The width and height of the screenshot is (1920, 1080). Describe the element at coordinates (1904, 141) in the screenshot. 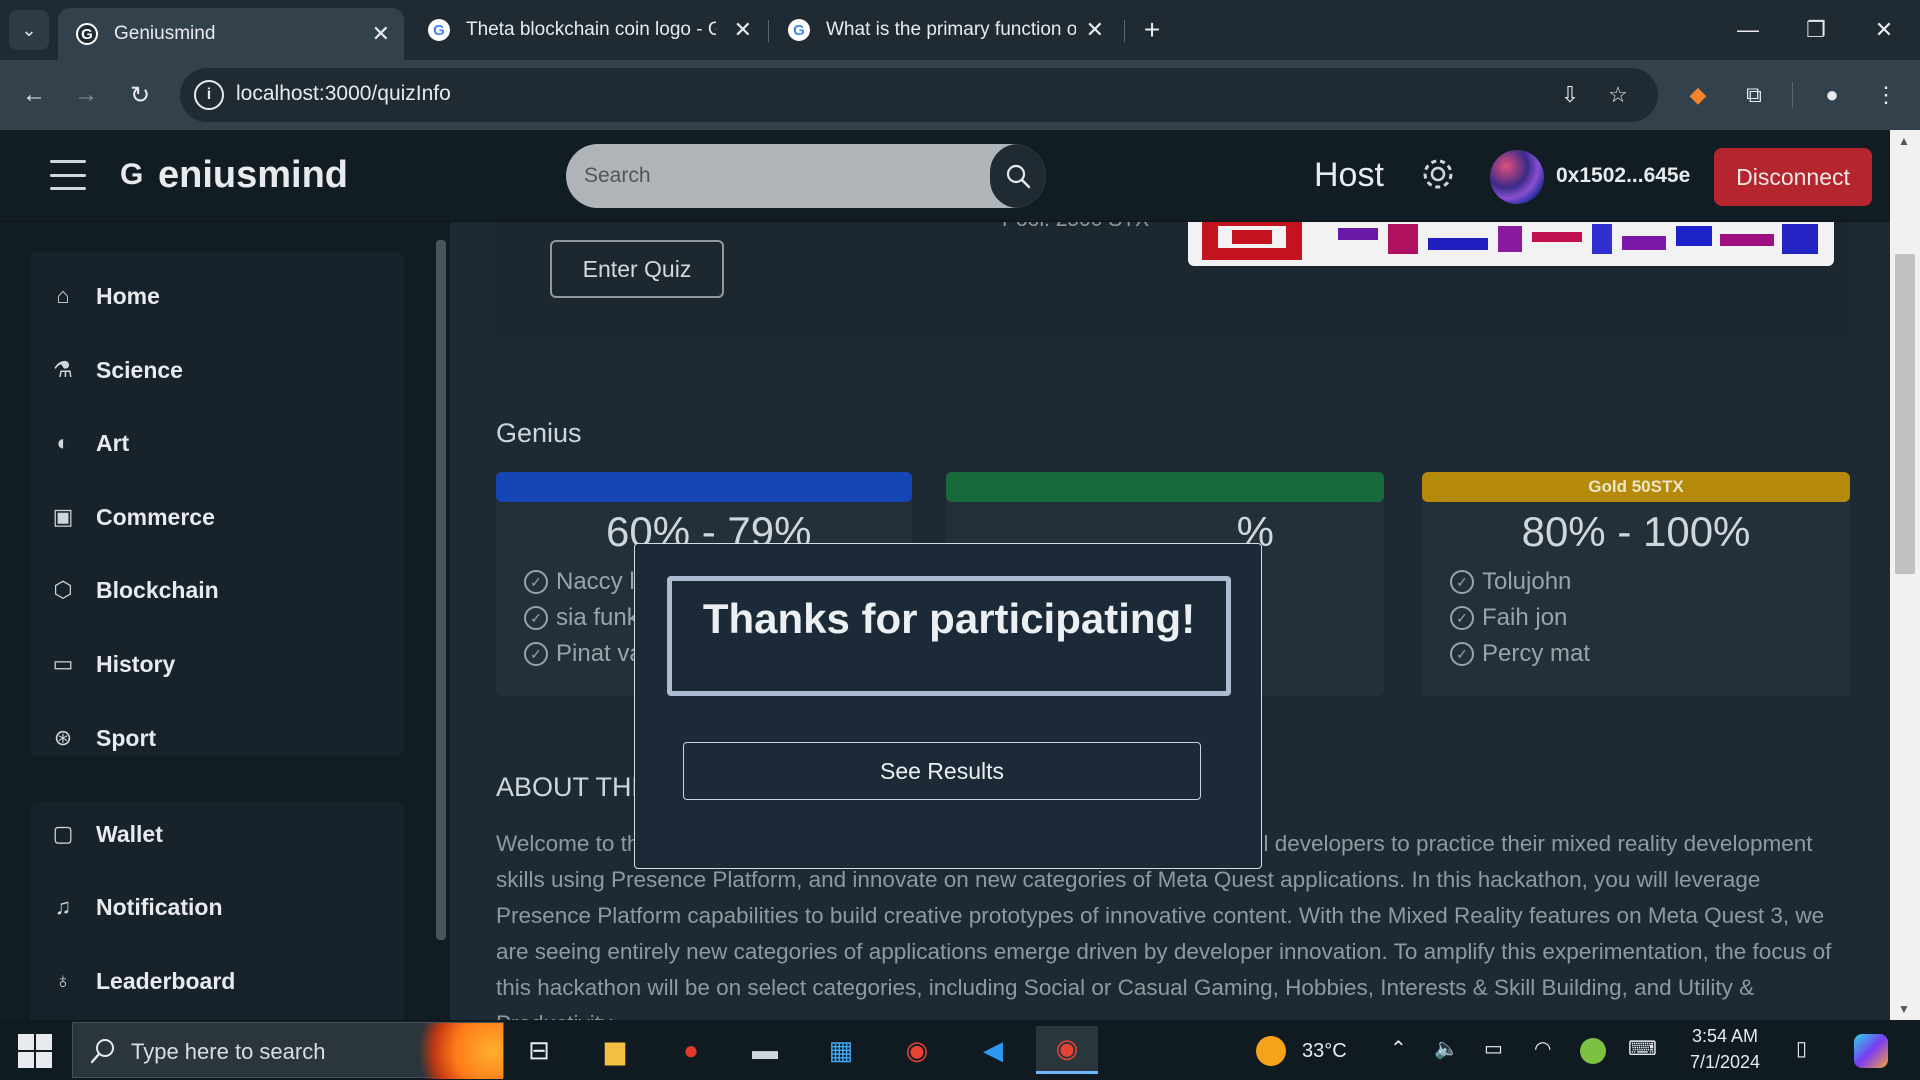

I see `scroll-up-icon: ▲` at that location.